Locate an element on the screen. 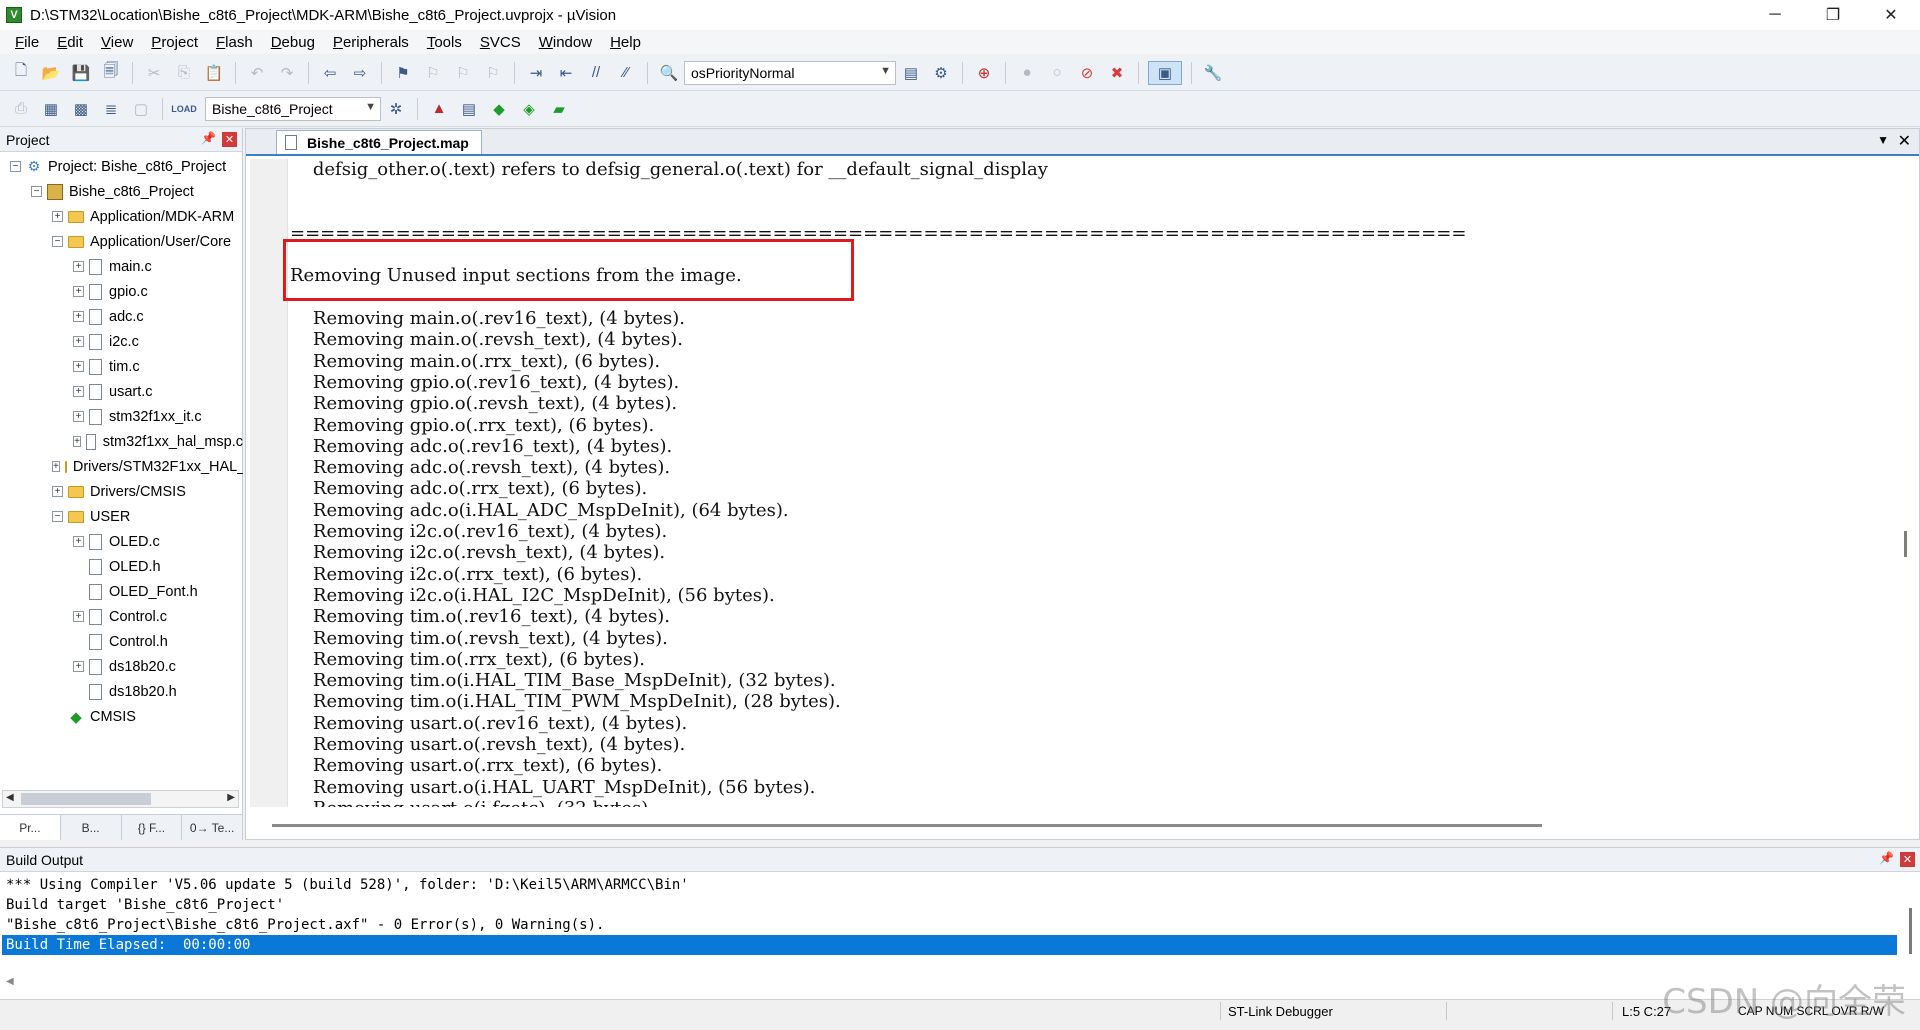  tree-item-file: + ds18b20.c is located at coordinates (121, 666).